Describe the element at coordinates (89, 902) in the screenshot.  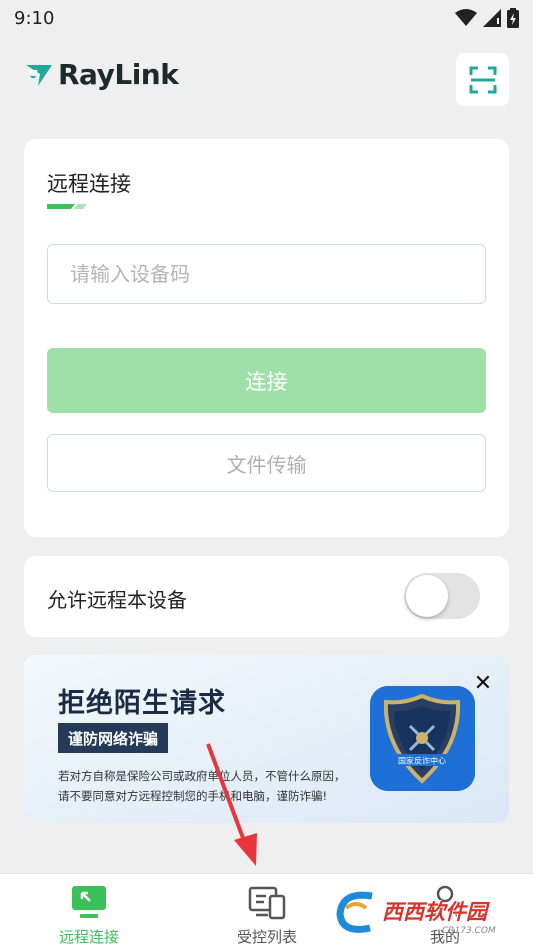
I see `remote-connect-icon` at that location.